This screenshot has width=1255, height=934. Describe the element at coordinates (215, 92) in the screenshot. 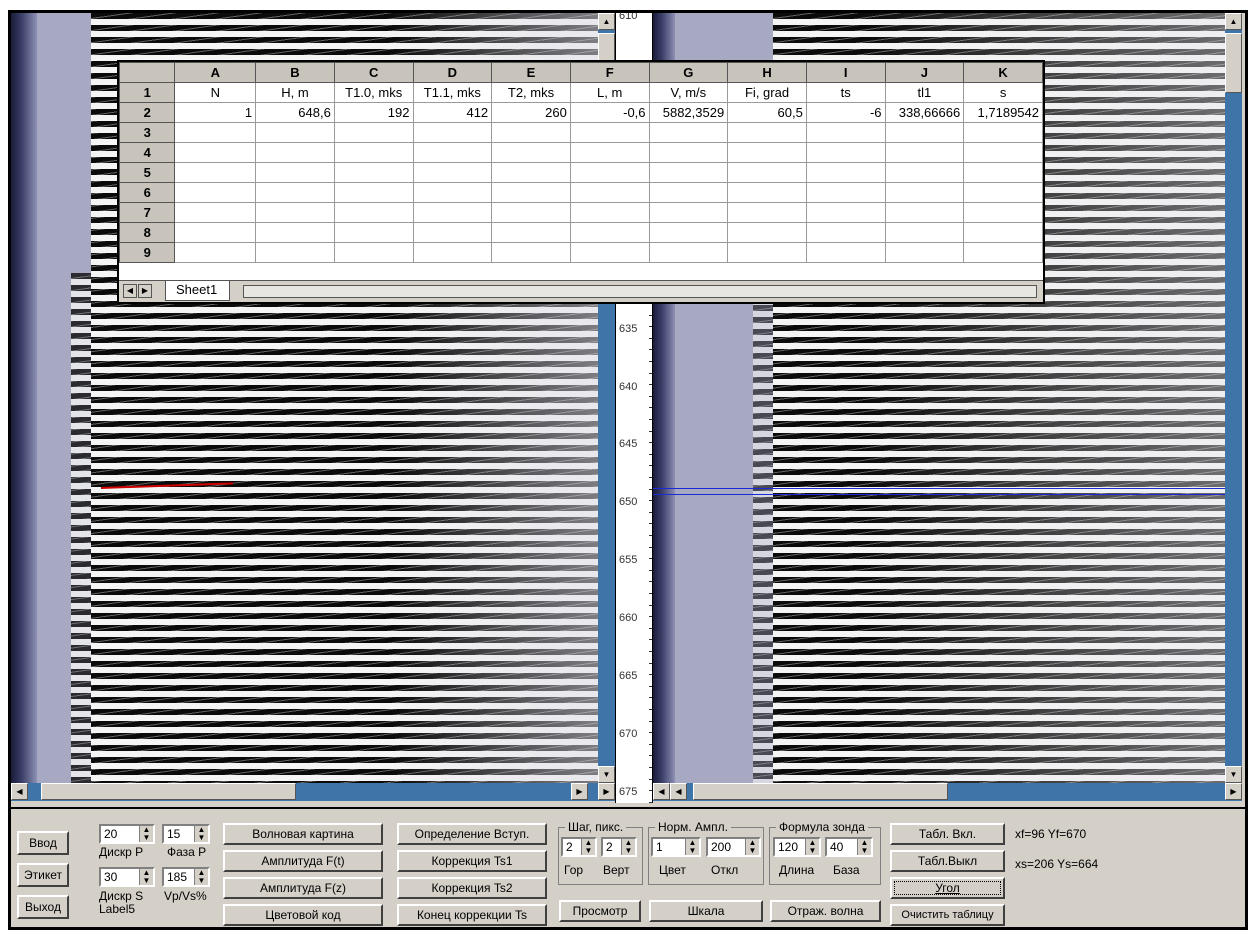

I see `cell: N` at that location.